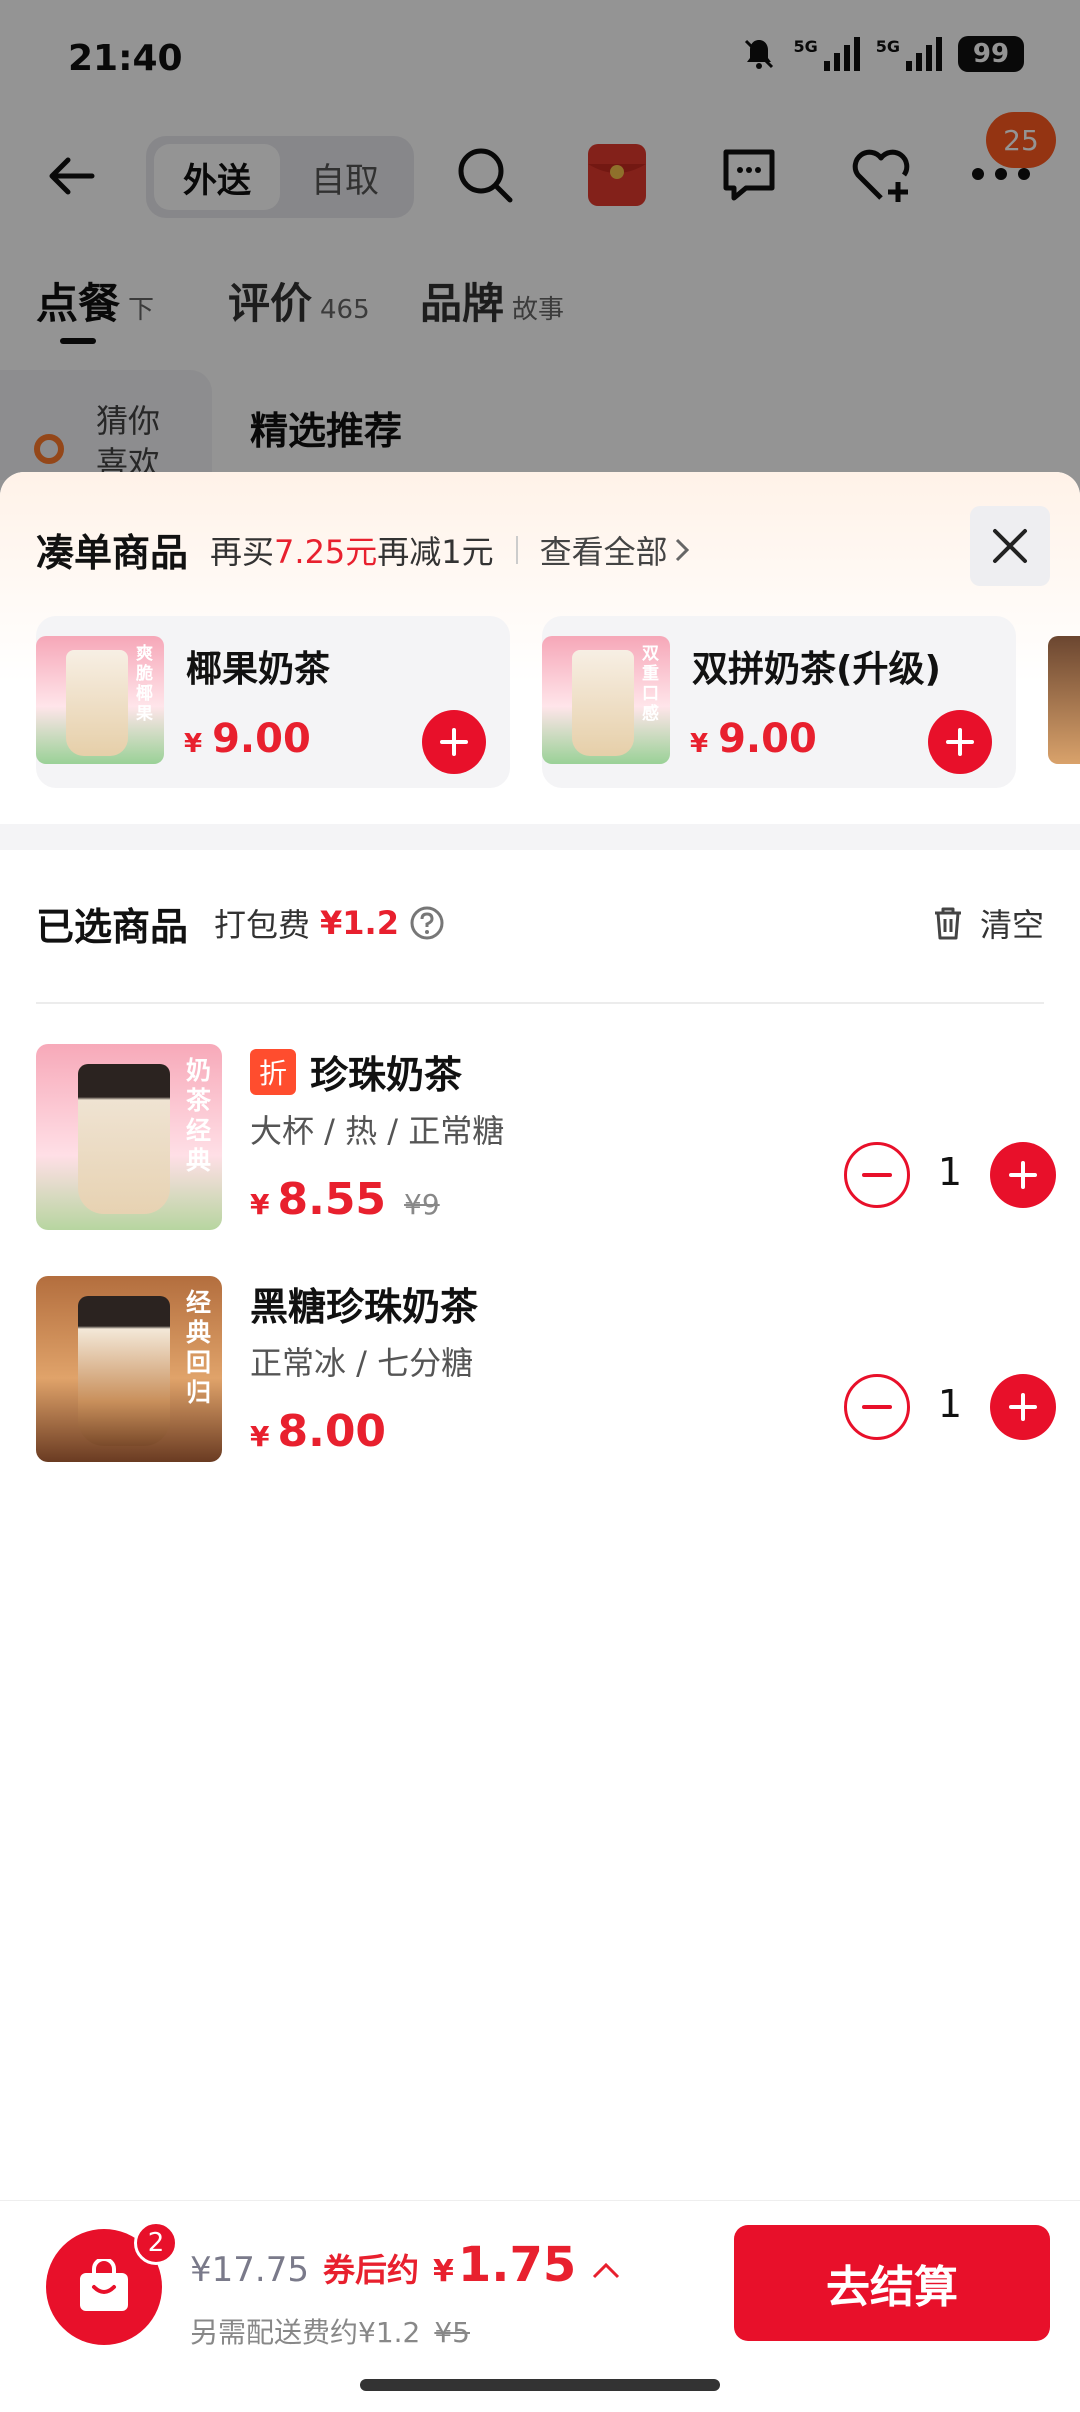  Describe the element at coordinates (362, 1363) in the screenshot. I see `item-spec: 正常冰 / 七分糖` at that location.